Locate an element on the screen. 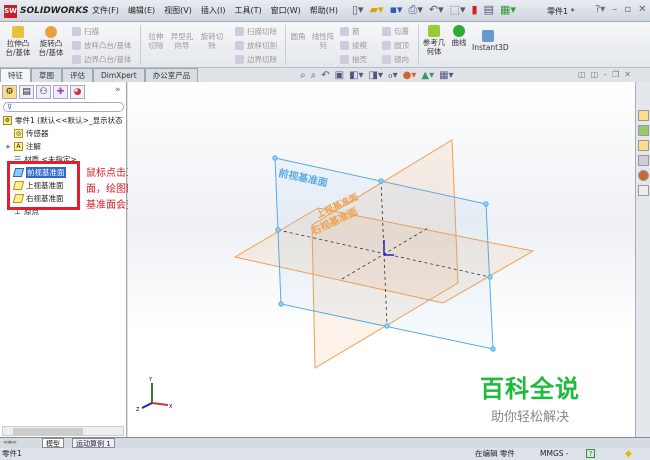 This screenshot has height=460, width=650. boundary-cut-button: 边界切除 is located at coordinates (256, 59).